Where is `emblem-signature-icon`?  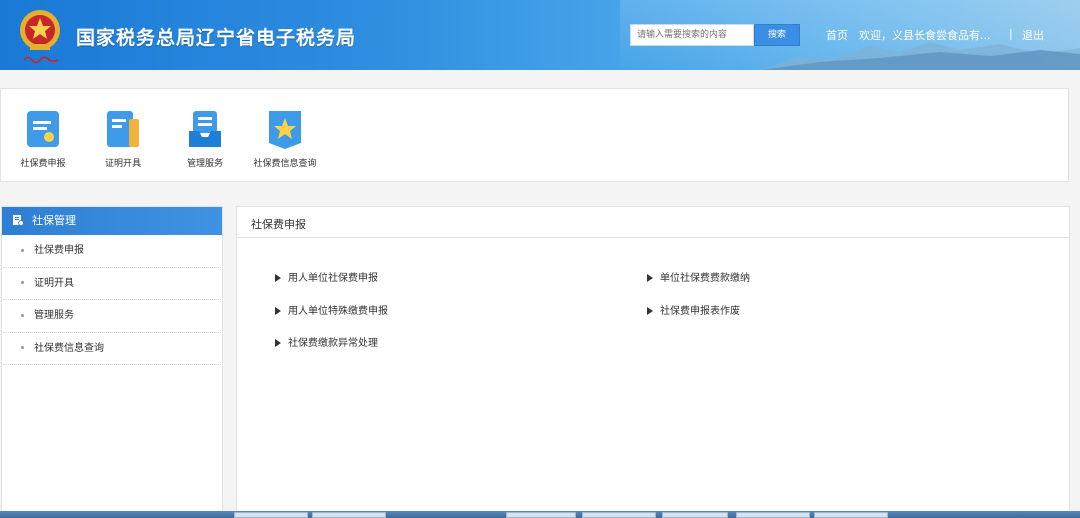
emblem-signature-icon is located at coordinates (41, 60).